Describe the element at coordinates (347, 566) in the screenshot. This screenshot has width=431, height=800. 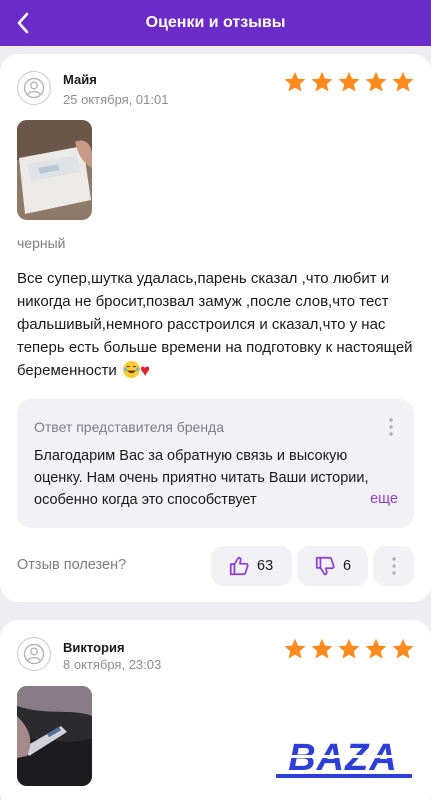
I see `dislike-count: 6` at that location.